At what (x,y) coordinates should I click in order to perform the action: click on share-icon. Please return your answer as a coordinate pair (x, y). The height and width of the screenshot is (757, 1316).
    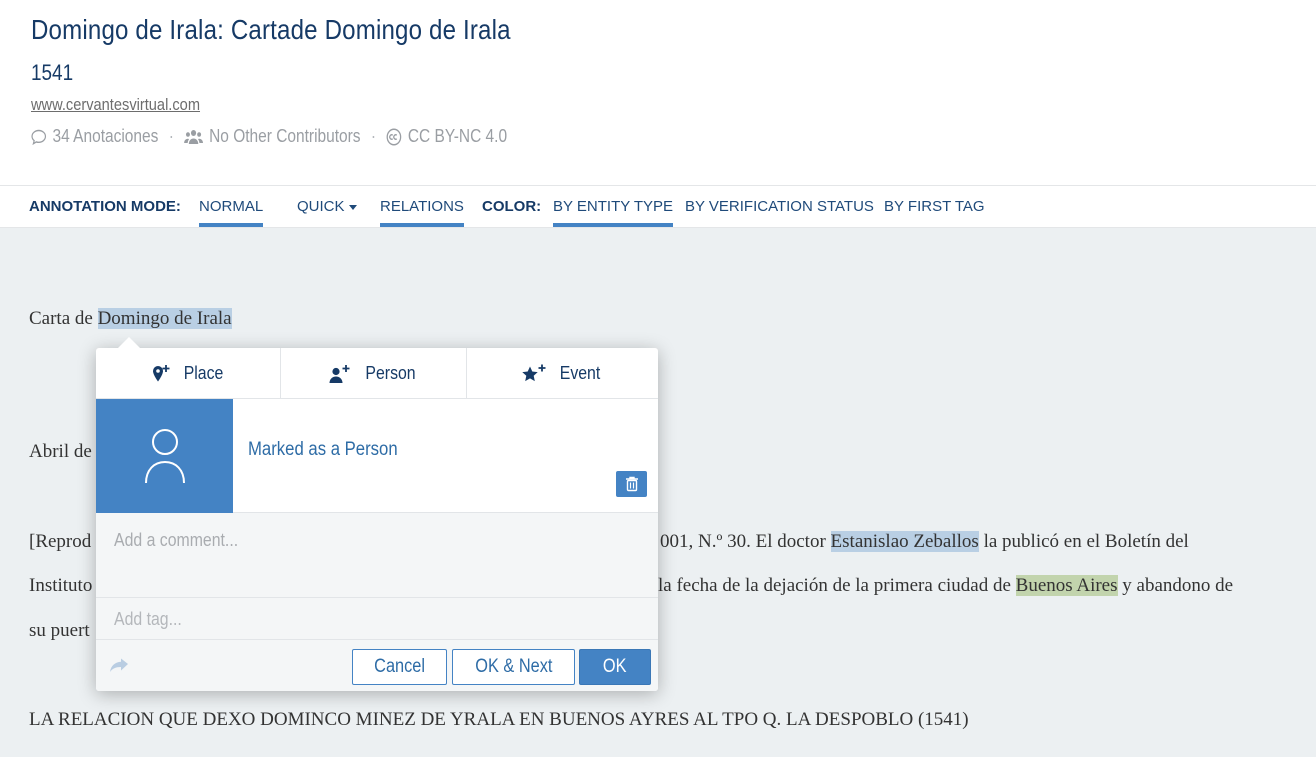
    Looking at the image, I should click on (119, 666).